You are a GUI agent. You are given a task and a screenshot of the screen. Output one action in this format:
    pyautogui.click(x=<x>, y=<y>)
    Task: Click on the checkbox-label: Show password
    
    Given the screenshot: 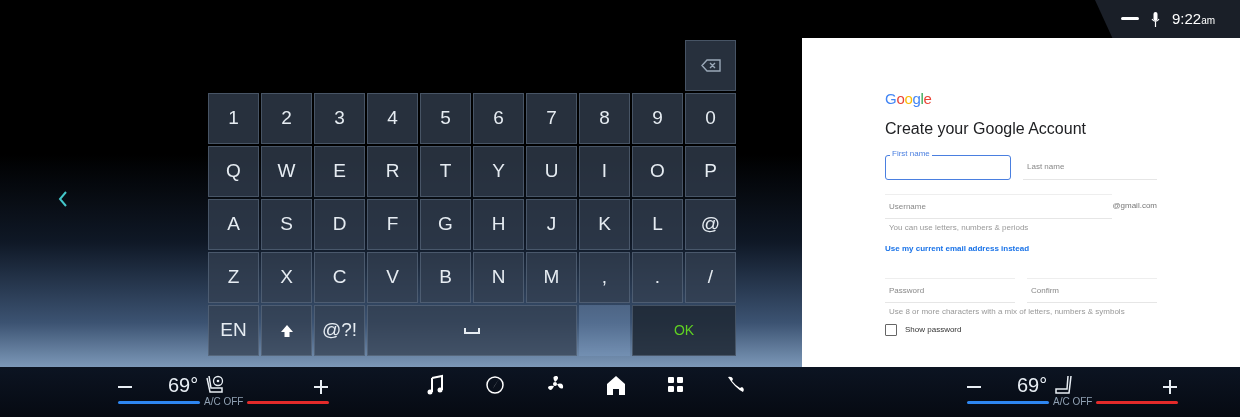 What is the action you would take?
    pyautogui.click(x=933, y=329)
    